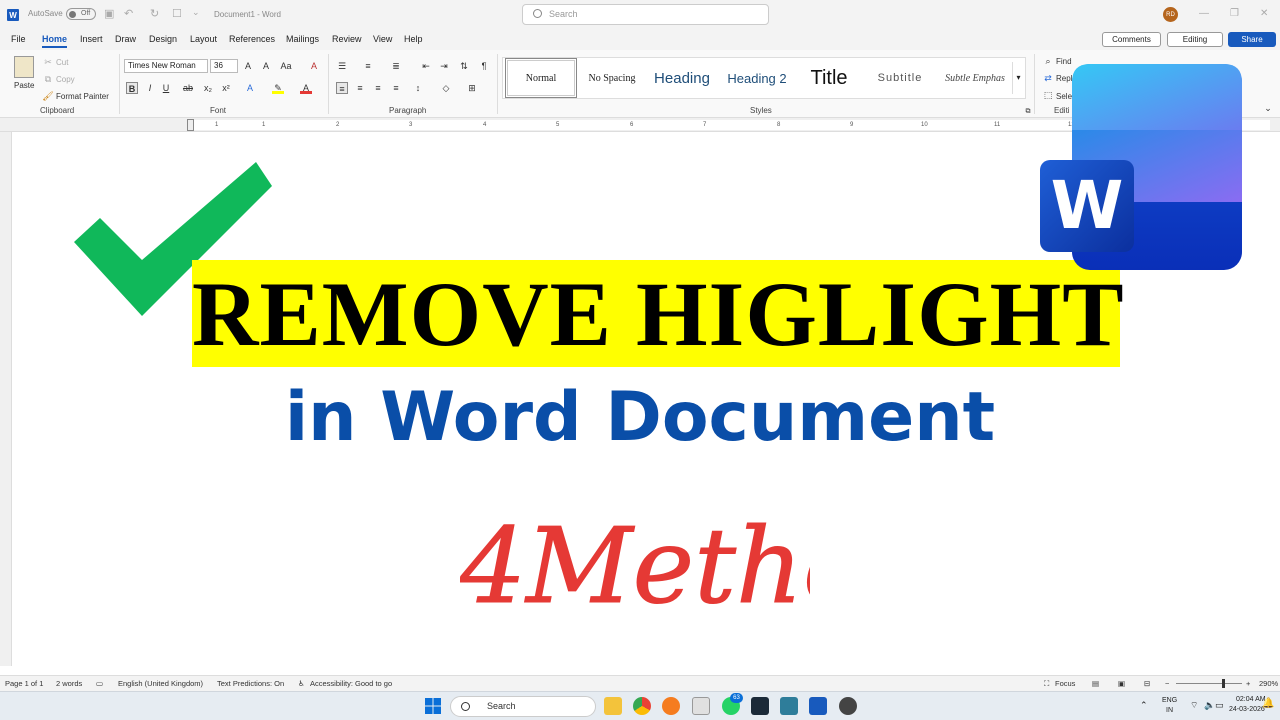 The height and width of the screenshot is (720, 1280). Describe the element at coordinates (166, 88) in the screenshot. I see `underline-icon: U` at that location.